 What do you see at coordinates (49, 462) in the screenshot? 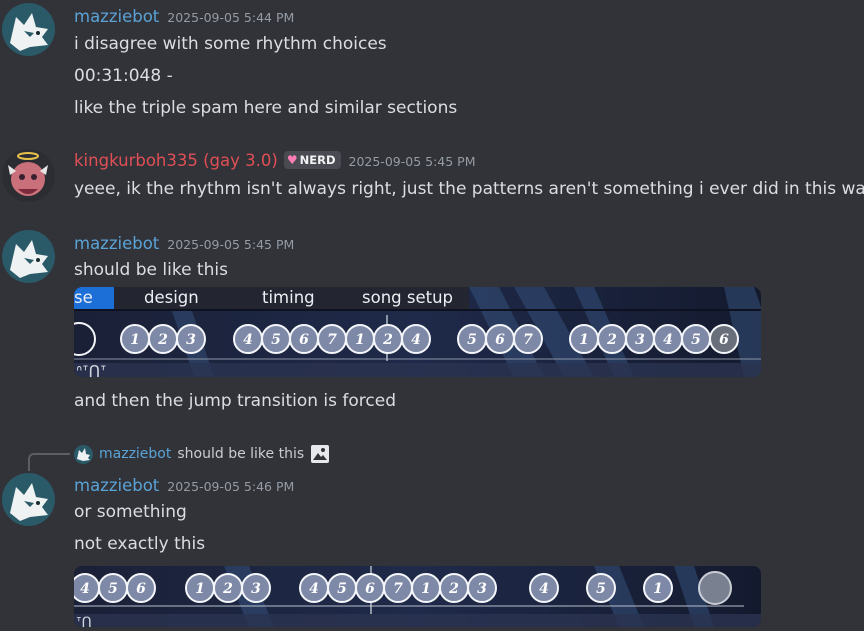
I see `reply-spine` at bounding box center [49, 462].